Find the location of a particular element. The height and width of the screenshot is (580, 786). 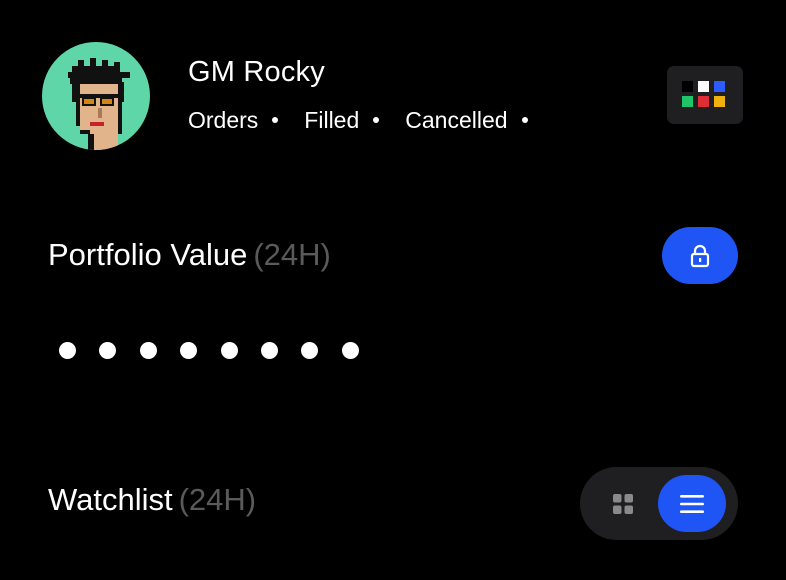

list-icon is located at coordinates (692, 503).